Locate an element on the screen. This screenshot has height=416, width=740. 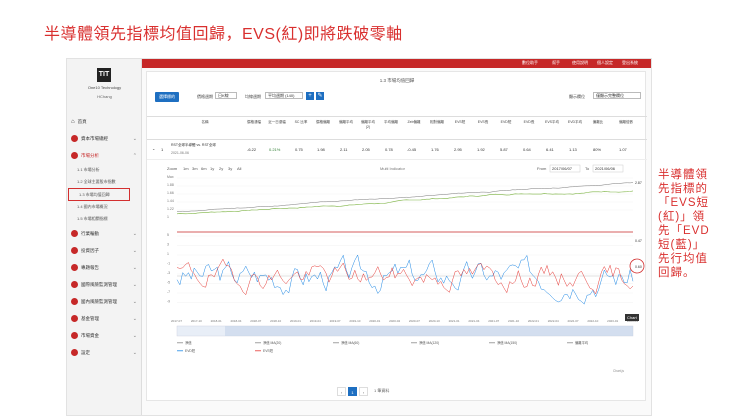
sidebar-subitem: 1.1 市場分析 is located at coordinates (104, 170).